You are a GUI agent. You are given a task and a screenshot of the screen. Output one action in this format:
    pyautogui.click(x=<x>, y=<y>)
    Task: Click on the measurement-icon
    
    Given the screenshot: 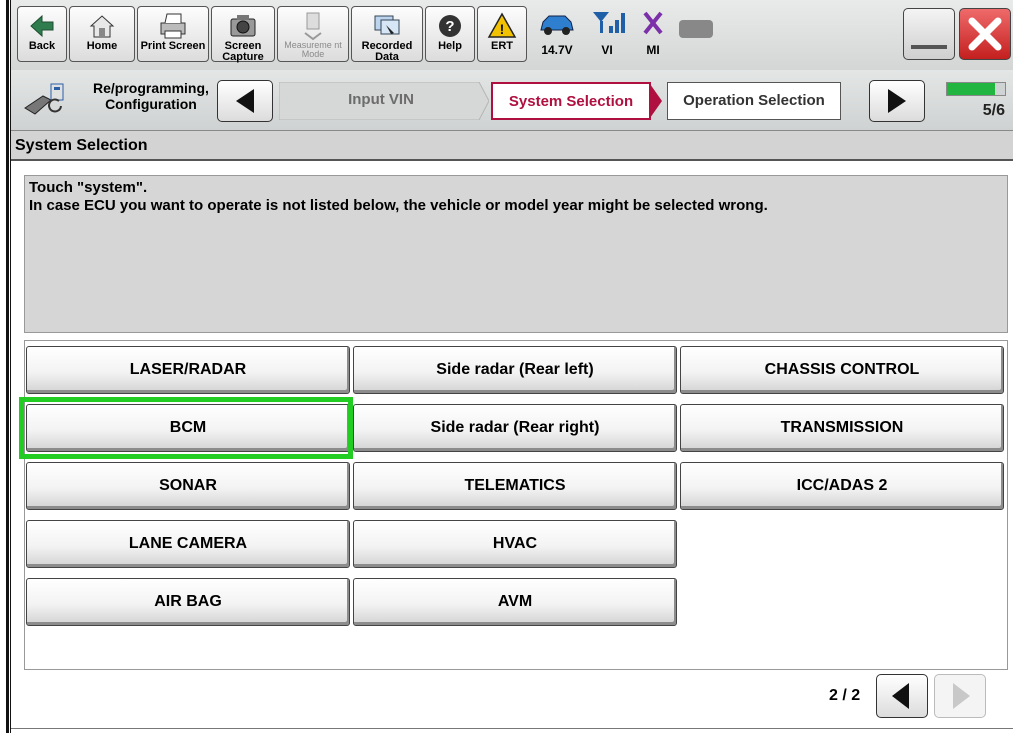 What is the action you would take?
    pyautogui.click(x=313, y=26)
    